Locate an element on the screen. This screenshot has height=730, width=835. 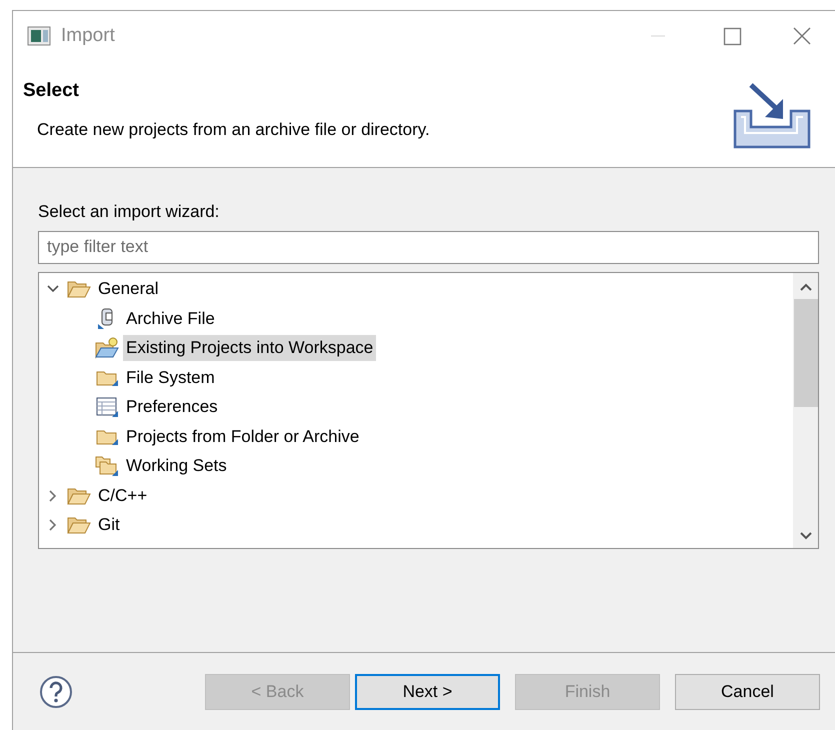
window-title: Import is located at coordinates (88, 36).